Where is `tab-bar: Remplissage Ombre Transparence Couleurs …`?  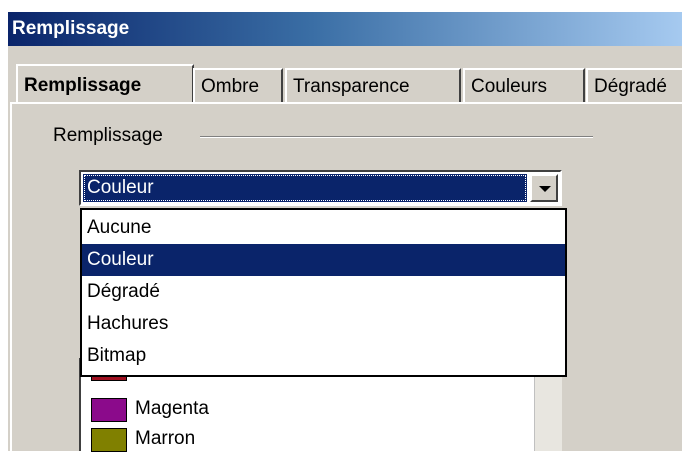 tab-bar: Remplissage Ombre Transparence Couleurs … is located at coordinates (345, 84).